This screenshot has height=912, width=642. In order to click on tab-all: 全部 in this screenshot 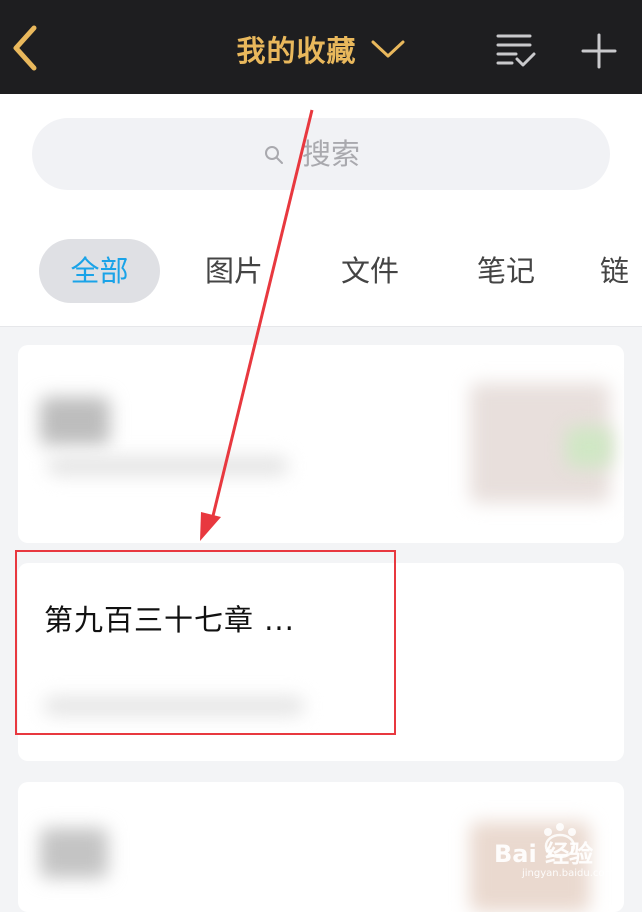, I will do `click(99, 271)`.